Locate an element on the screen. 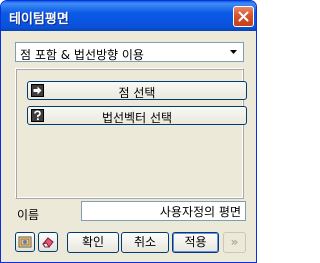  normal-vector-select-button: 법선벡터 선택 is located at coordinates (137, 115).